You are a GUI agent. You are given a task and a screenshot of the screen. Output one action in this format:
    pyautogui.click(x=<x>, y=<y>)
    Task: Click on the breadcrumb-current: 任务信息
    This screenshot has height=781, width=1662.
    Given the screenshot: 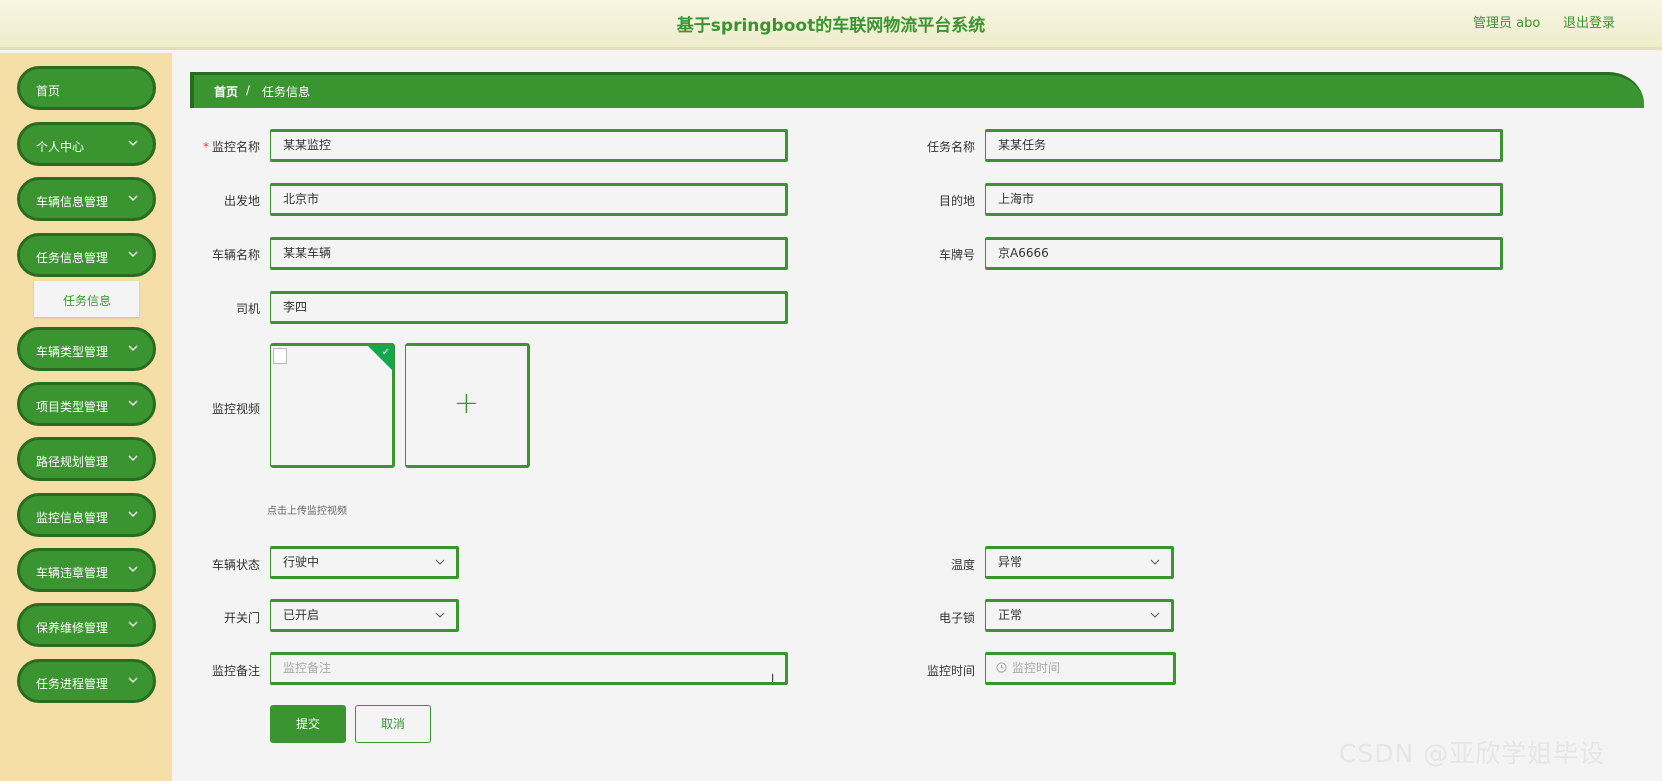 What is the action you would take?
    pyautogui.click(x=286, y=92)
    